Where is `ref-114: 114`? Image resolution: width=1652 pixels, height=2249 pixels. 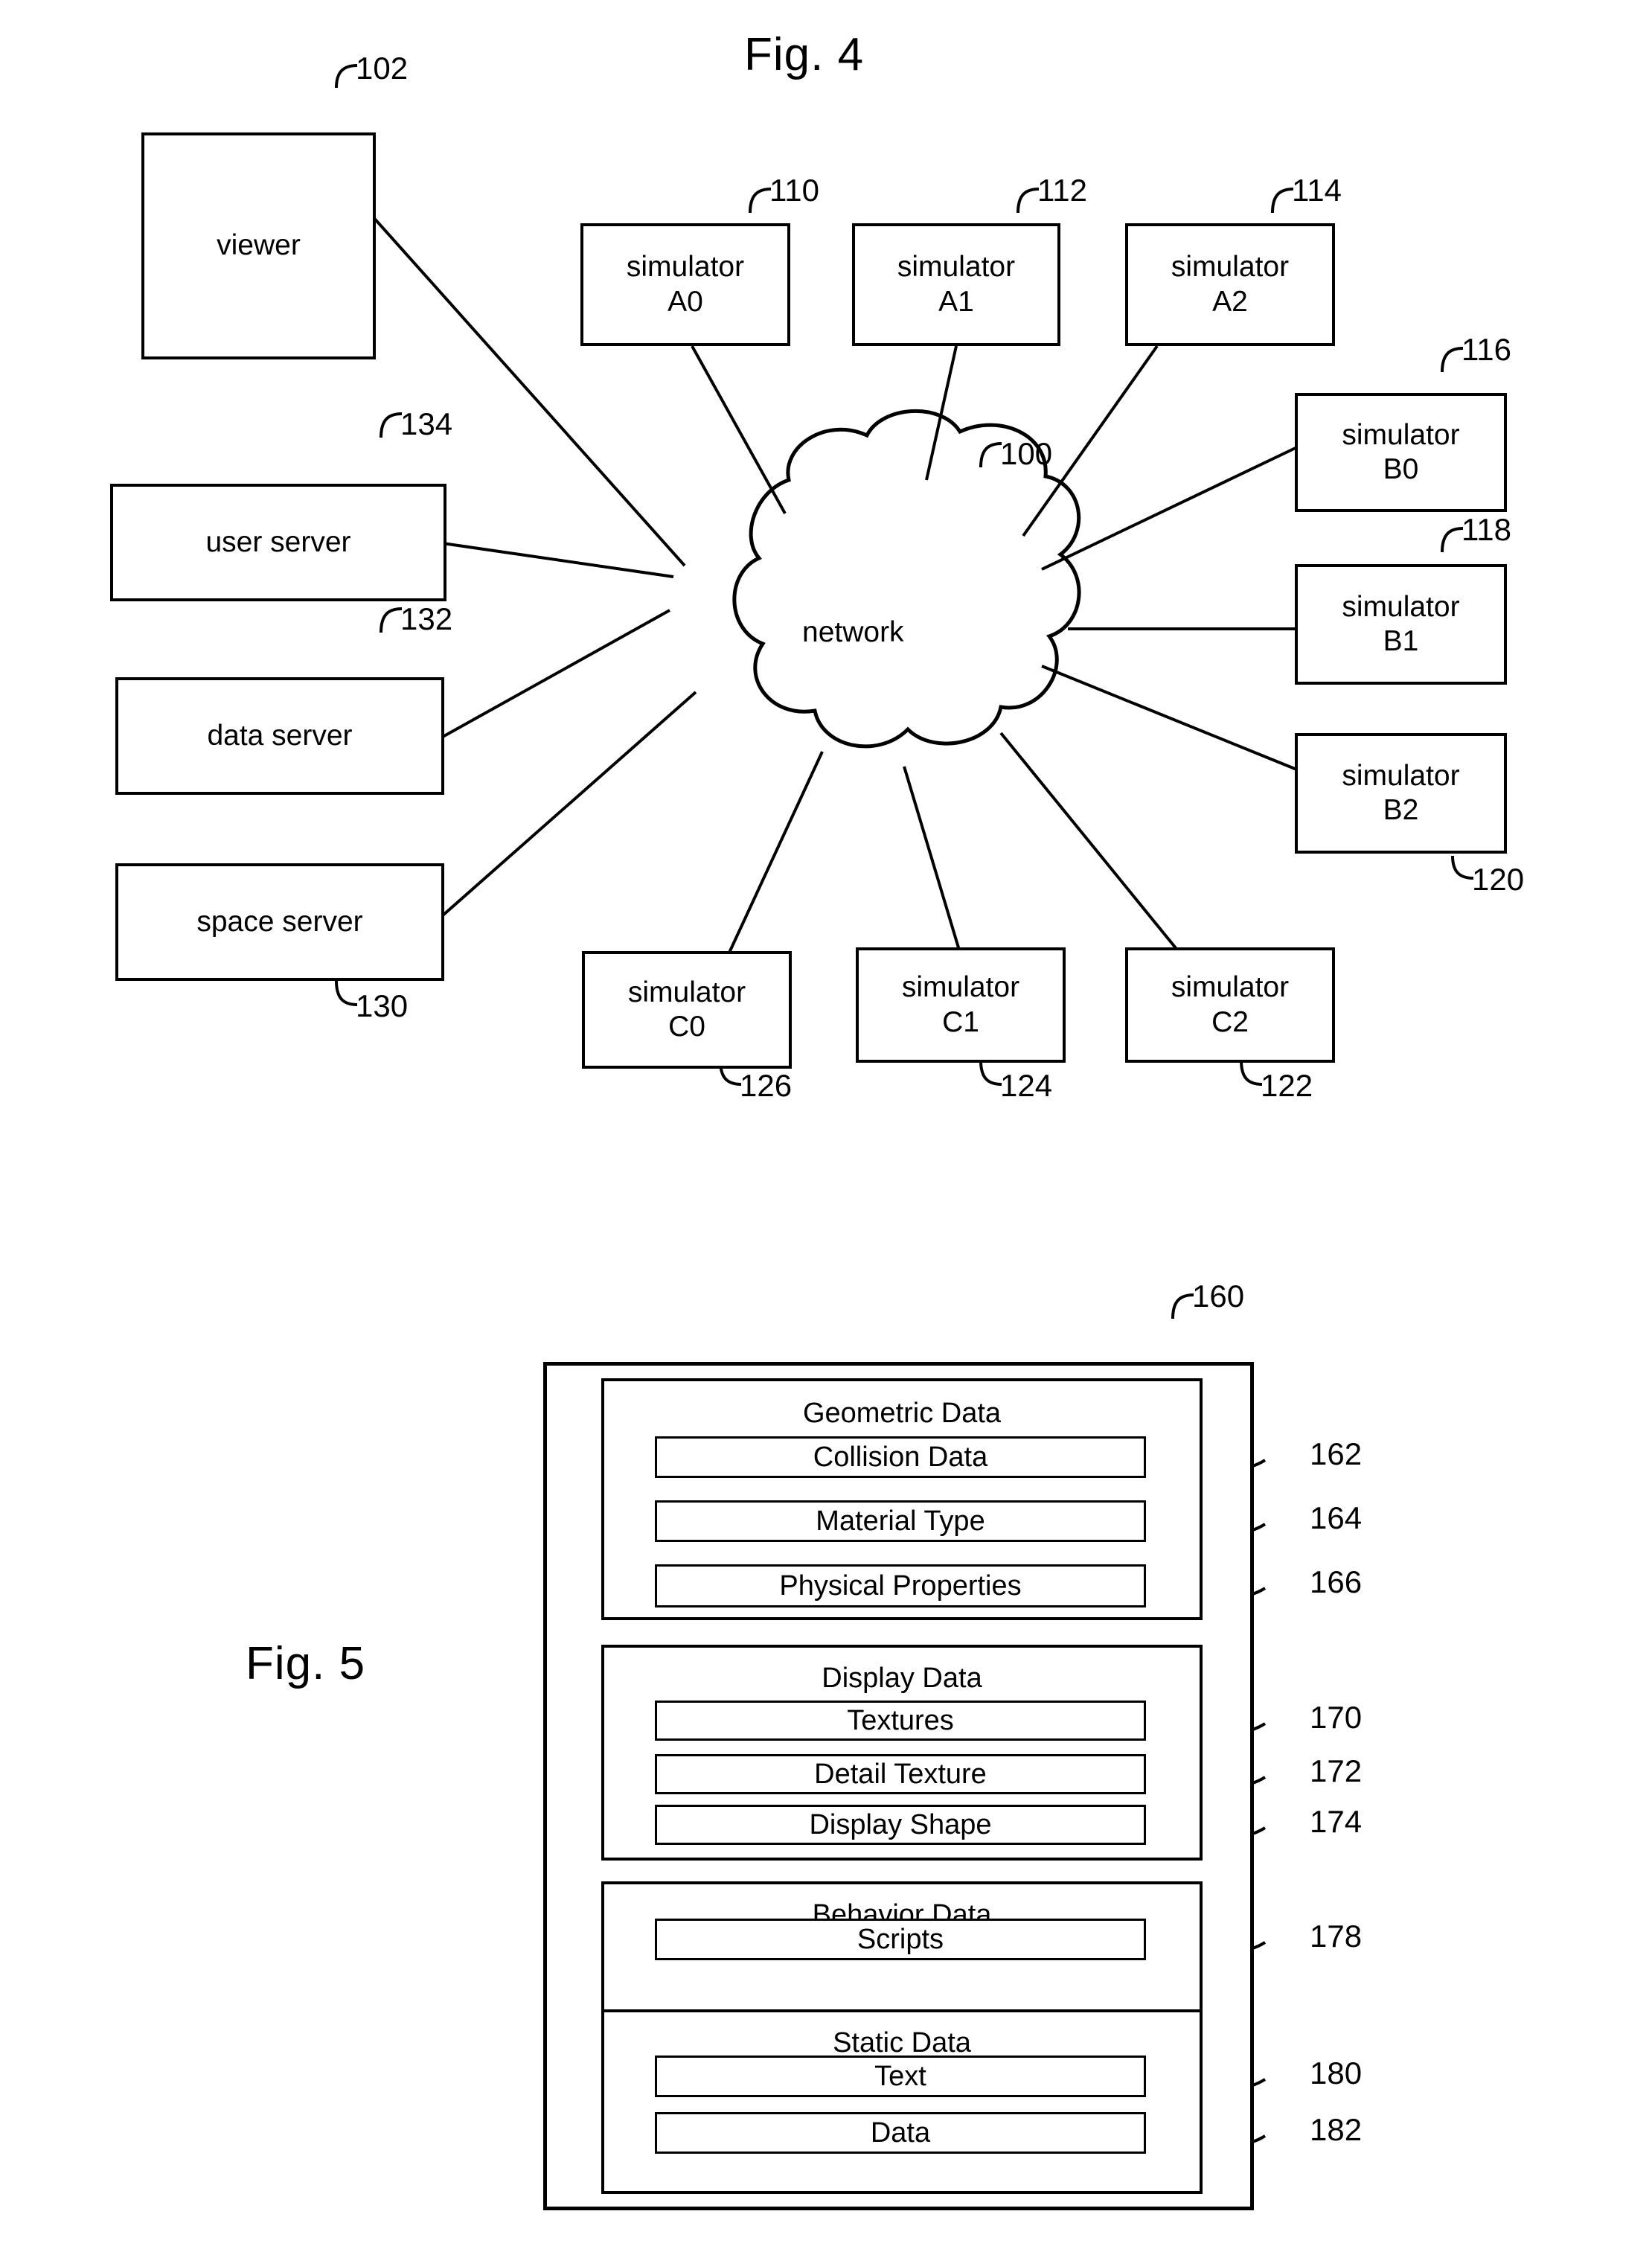 ref-114: 114 is located at coordinates (1317, 190).